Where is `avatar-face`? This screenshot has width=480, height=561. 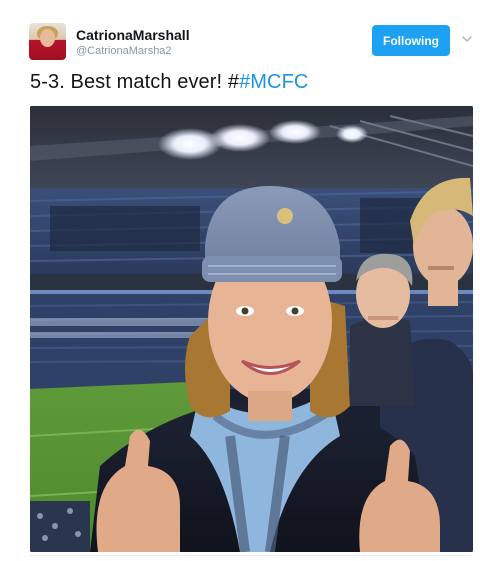
avatar-face is located at coordinates (47, 38).